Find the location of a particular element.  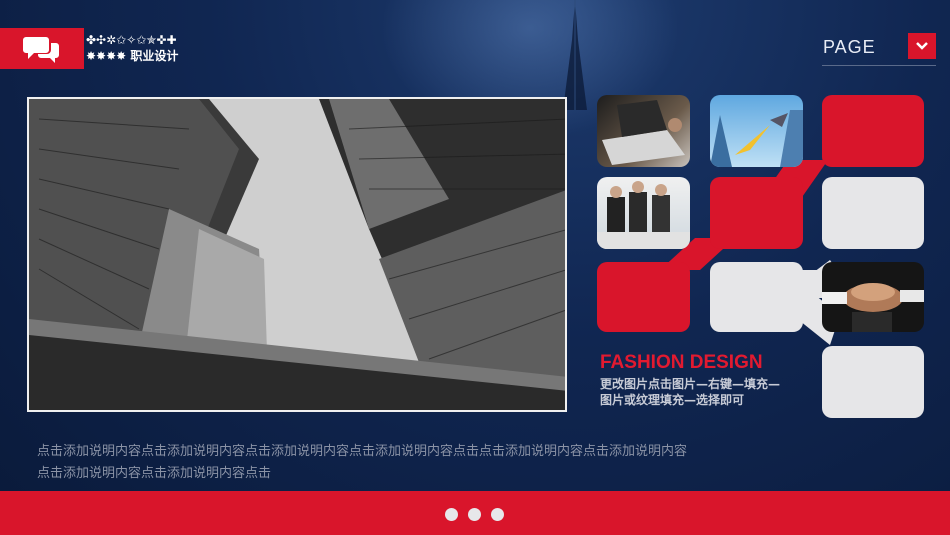

pagination-dots is located at coordinates (474, 514).